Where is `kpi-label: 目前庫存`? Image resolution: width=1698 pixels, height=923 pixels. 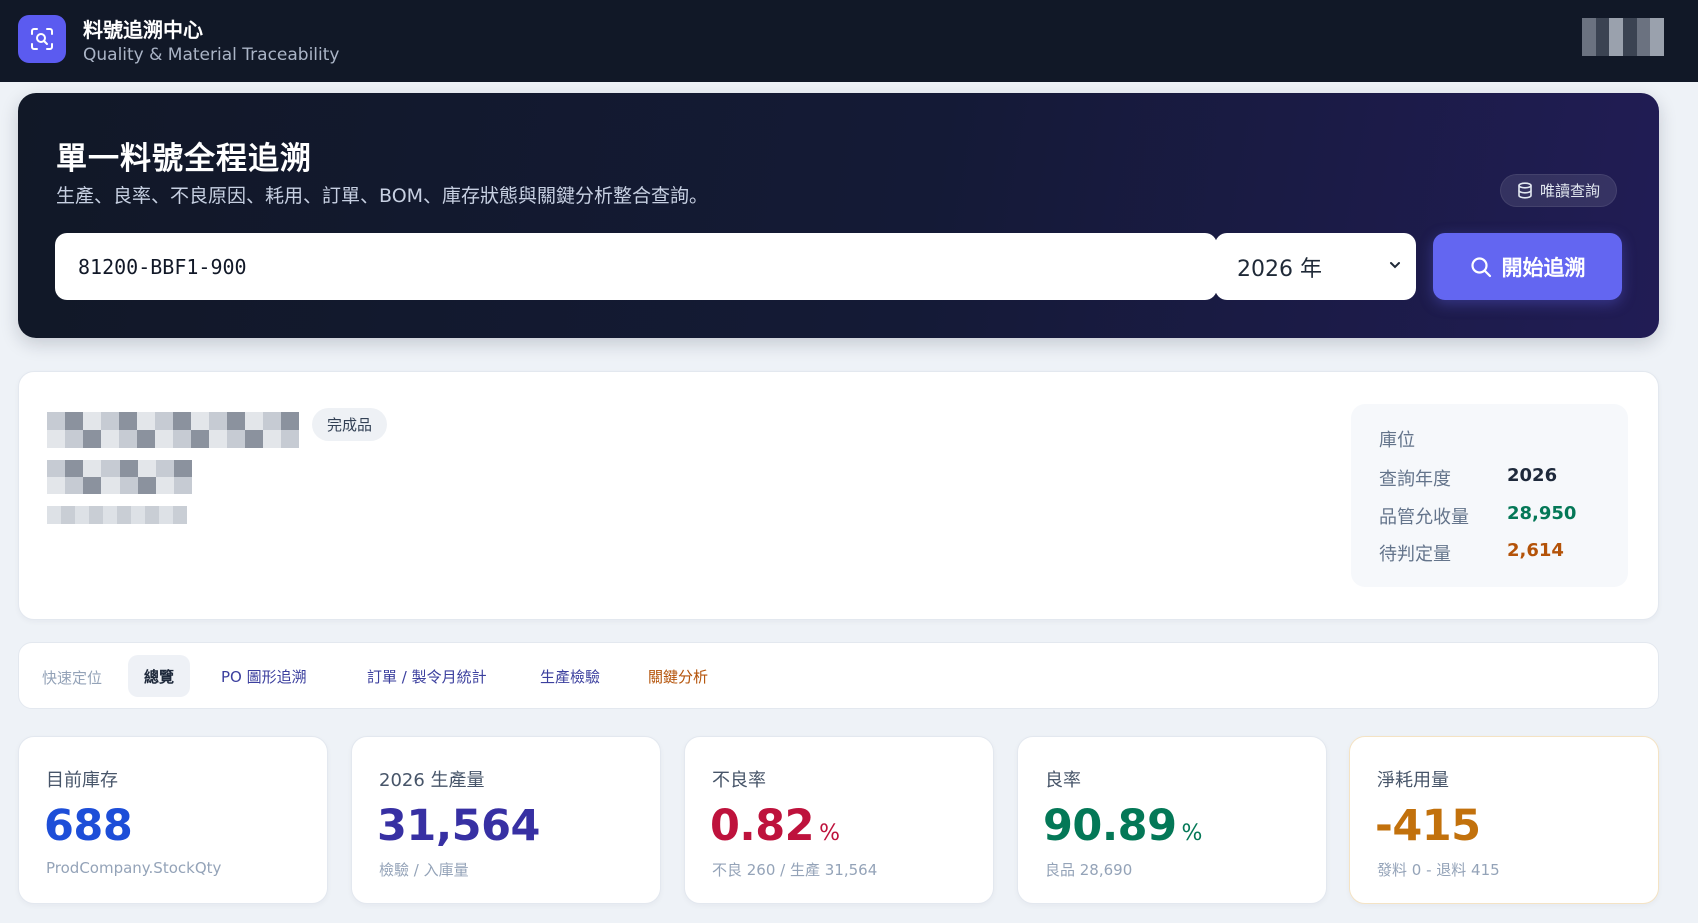
kpi-label: 目前庫存 is located at coordinates (82, 780).